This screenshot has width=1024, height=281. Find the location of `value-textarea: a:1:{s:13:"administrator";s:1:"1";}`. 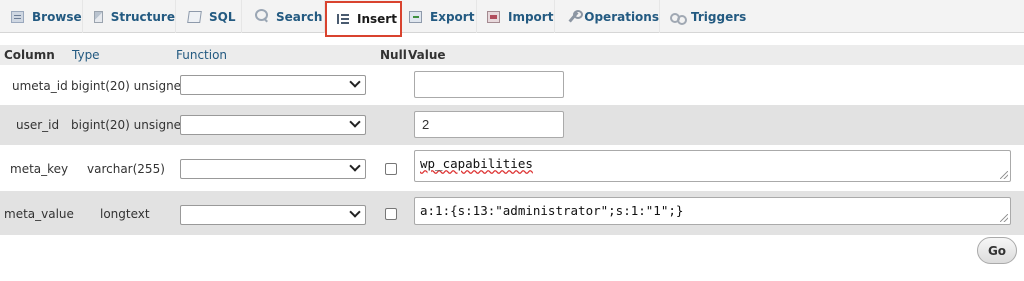

value-textarea: a:1:{s:13:"administrator";s:1:"1";} is located at coordinates (712, 211).